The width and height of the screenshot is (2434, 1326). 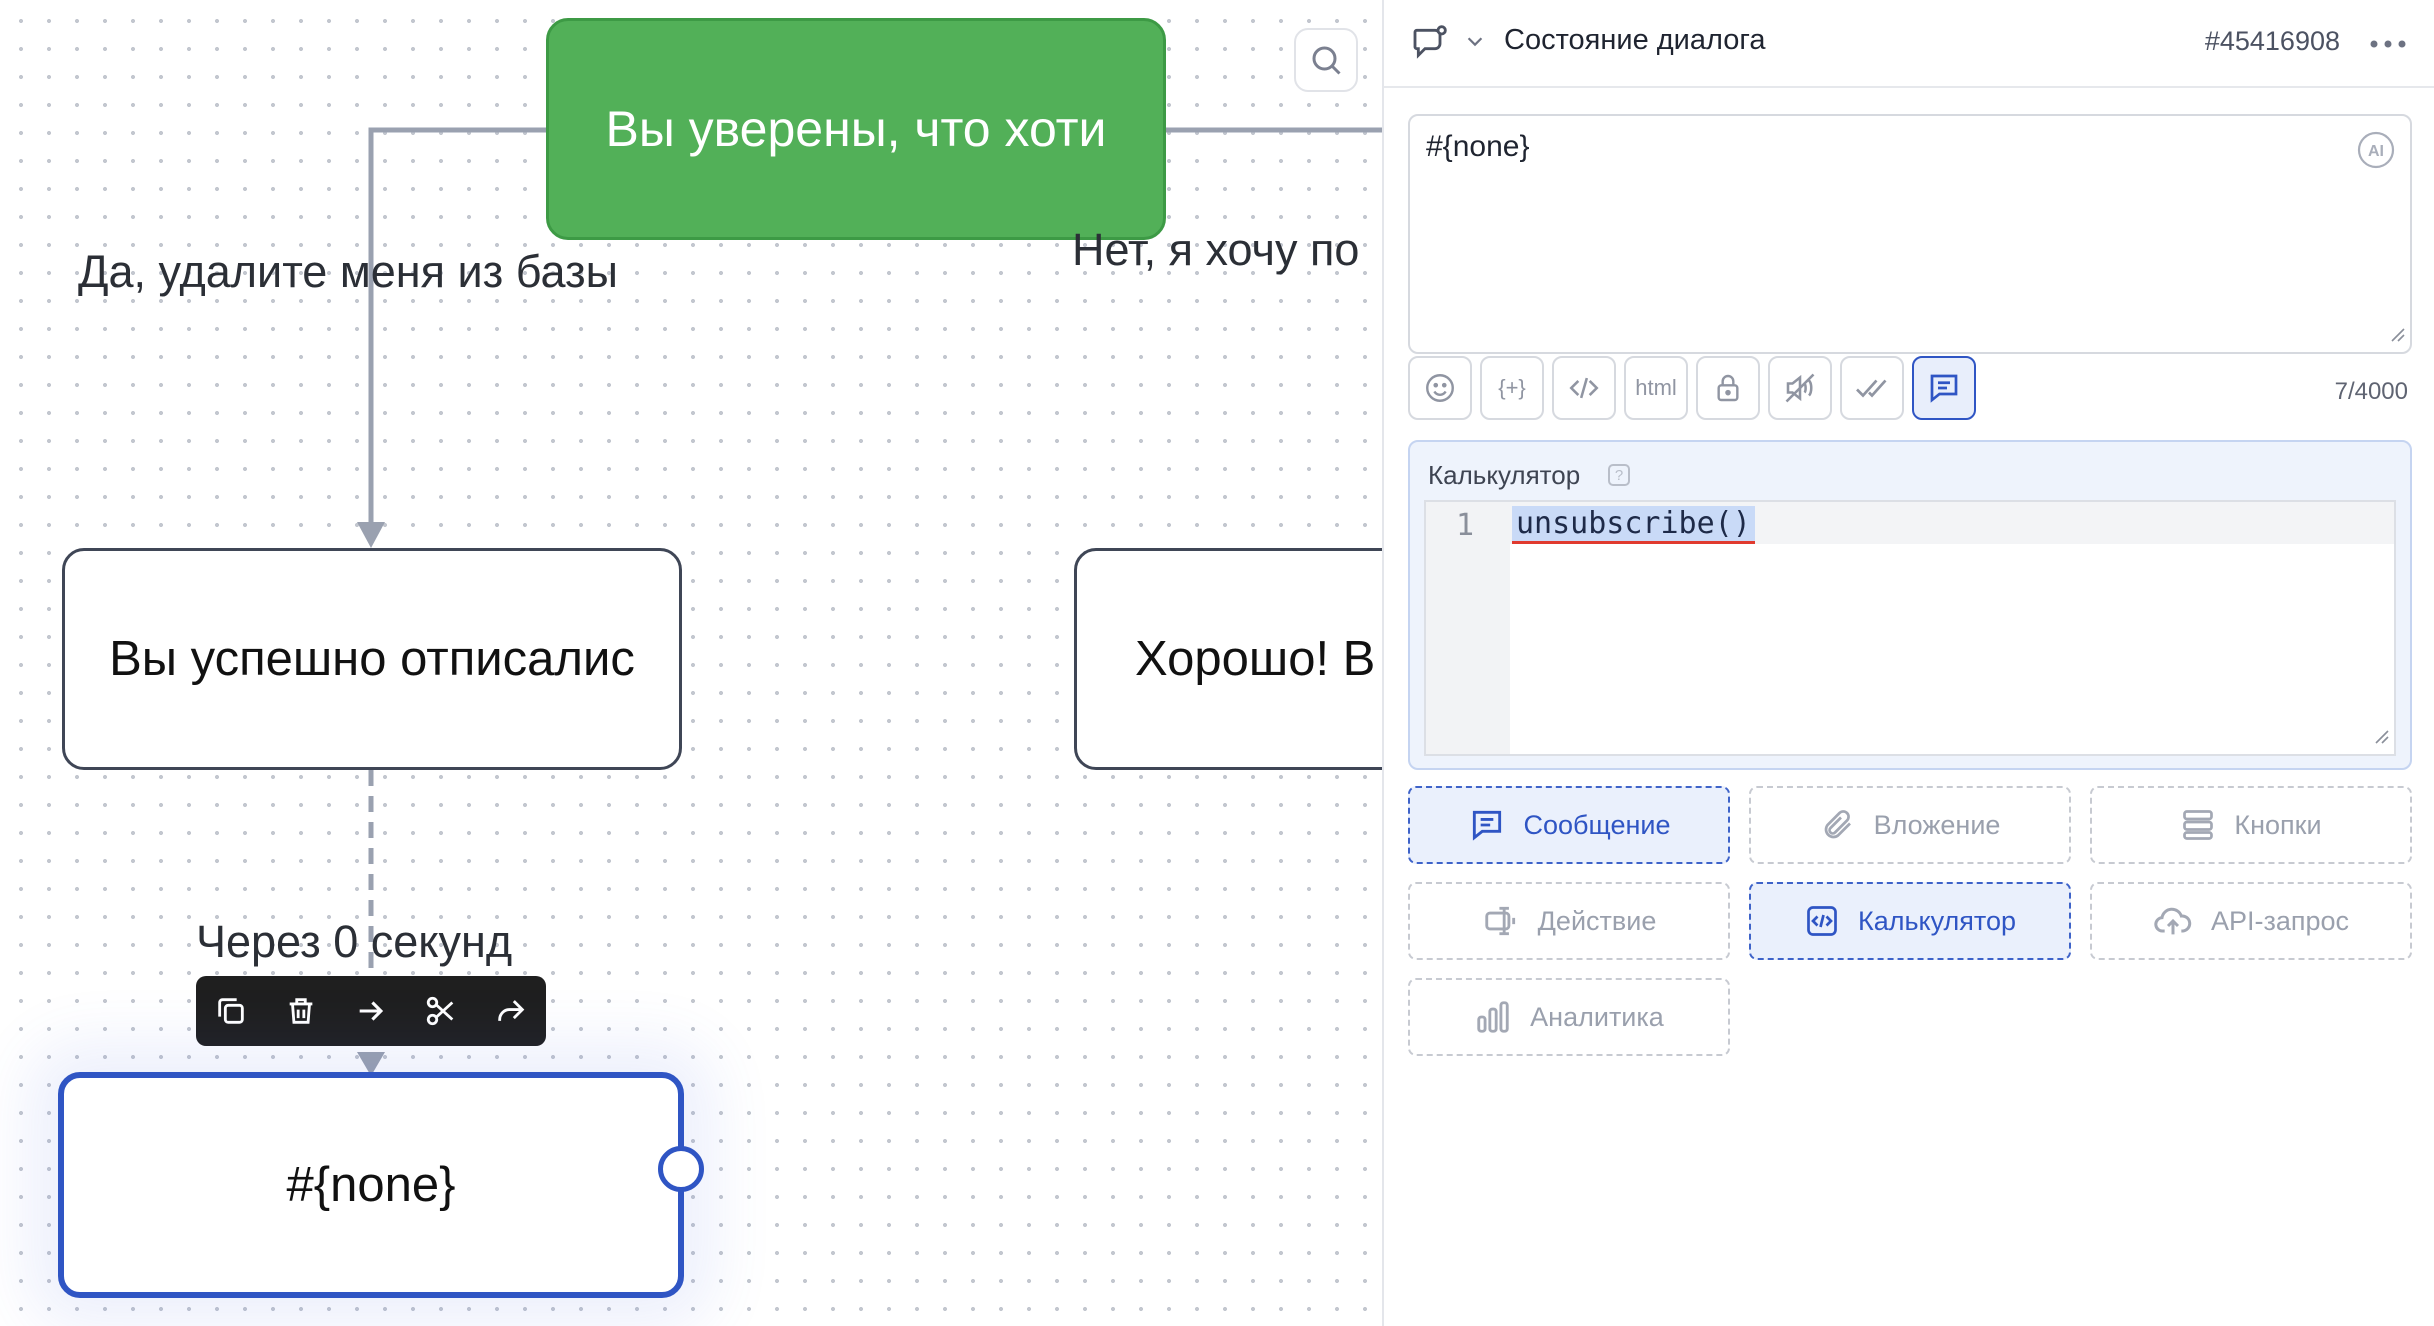 I want to click on code-icon, so click(x=1584, y=388).